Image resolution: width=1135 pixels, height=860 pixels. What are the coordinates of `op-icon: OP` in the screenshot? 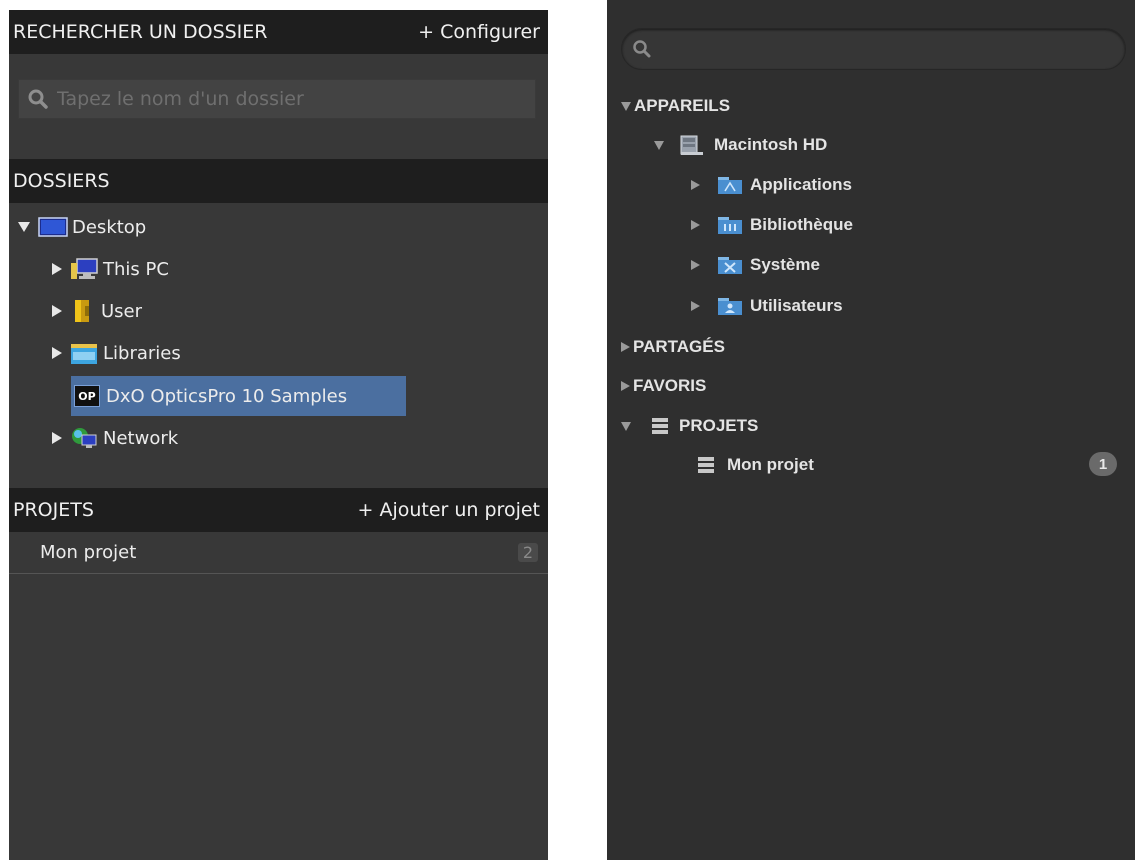 It's located at (87, 396).